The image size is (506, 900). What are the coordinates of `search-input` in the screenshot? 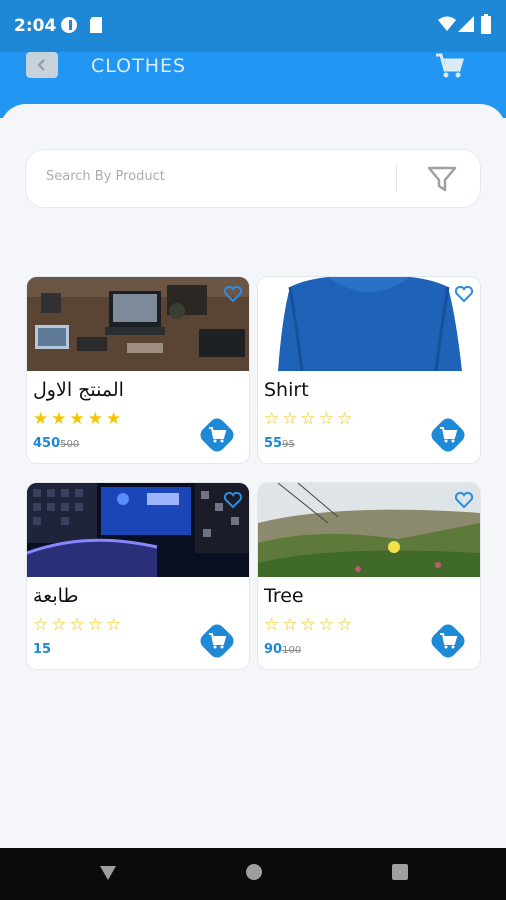 It's located at (216, 176).